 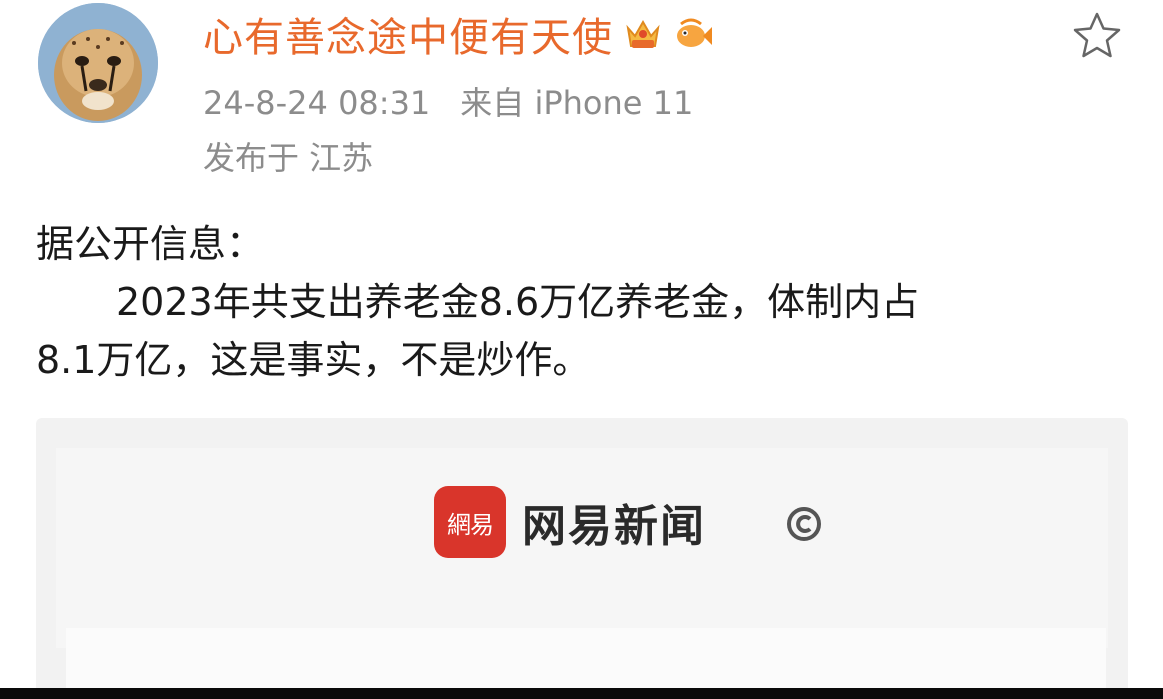 What do you see at coordinates (288, 158) in the screenshot?
I see `post-location: 发布于 江苏` at bounding box center [288, 158].